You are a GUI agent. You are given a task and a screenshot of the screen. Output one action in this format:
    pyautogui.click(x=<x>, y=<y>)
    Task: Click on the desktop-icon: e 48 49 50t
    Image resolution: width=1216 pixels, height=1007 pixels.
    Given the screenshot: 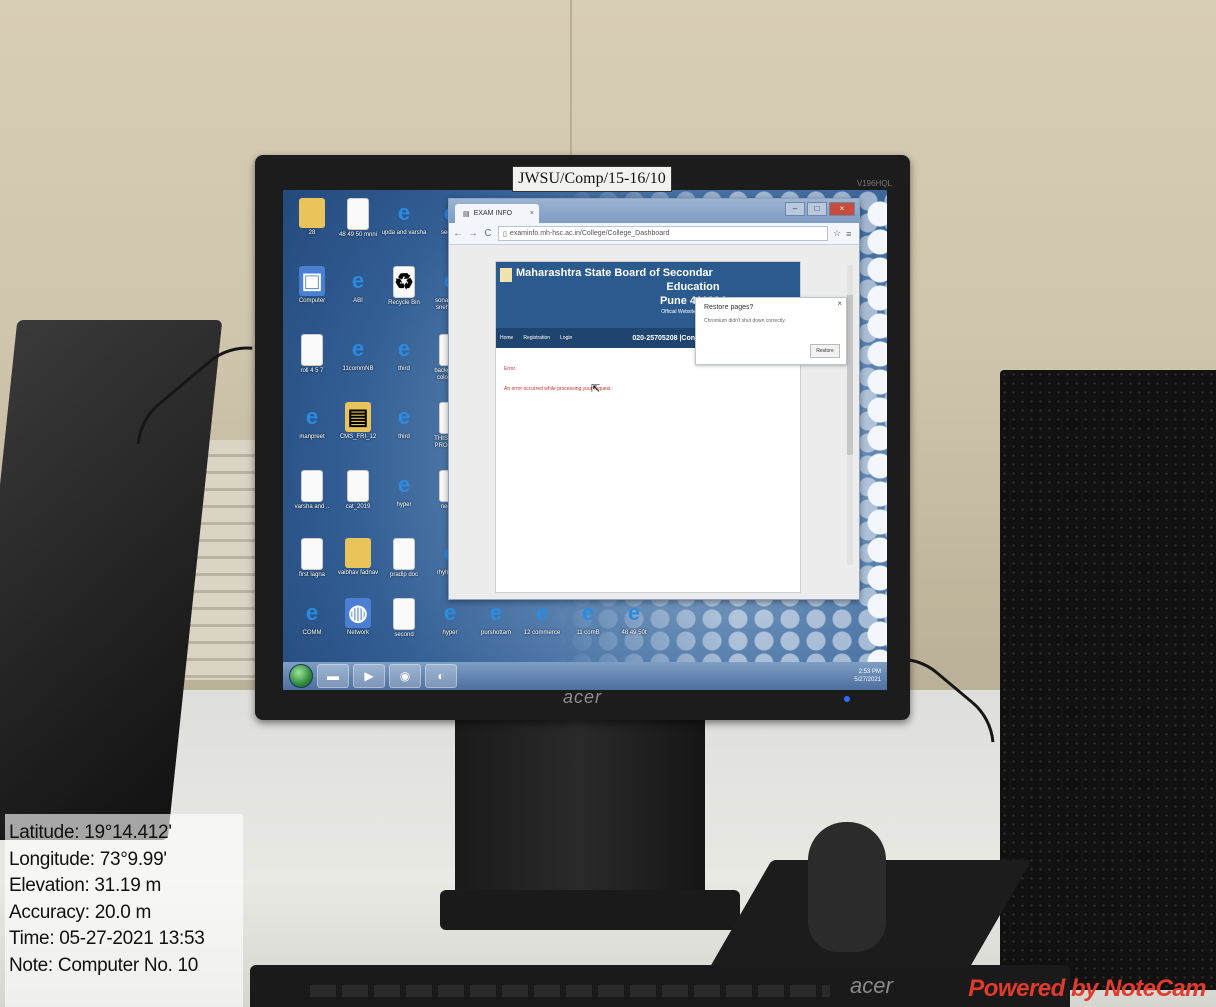 What is the action you would take?
    pyautogui.click(x=634, y=627)
    